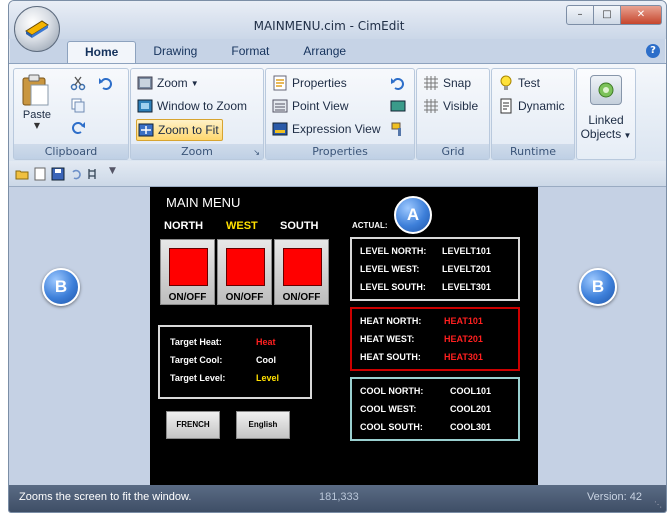 Image resolution: width=667 pixels, height=513 pixels. What do you see at coordinates (326, 129) in the screenshot?
I see `expression-view-button: Expression View` at bounding box center [326, 129].